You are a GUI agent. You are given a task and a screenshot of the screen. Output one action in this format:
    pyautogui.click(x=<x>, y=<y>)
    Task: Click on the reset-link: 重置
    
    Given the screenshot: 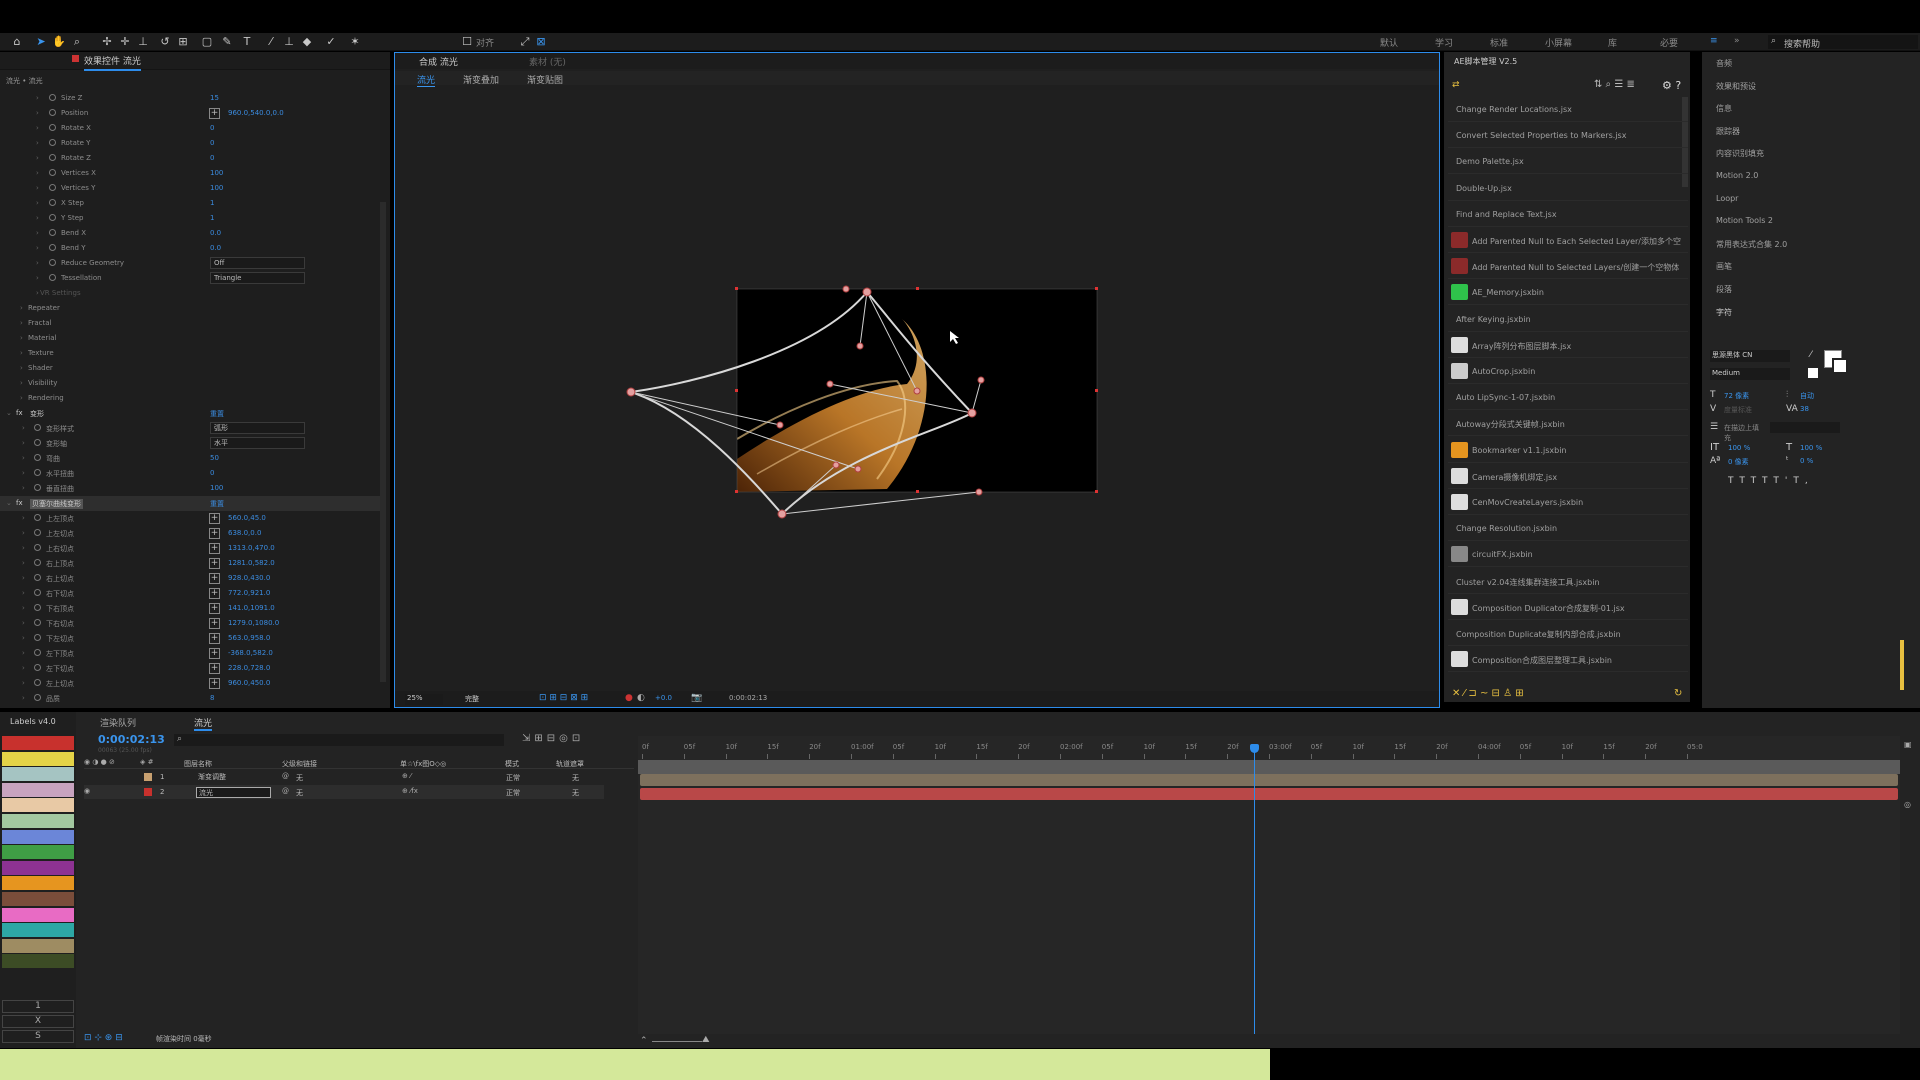 What is the action you would take?
    pyautogui.click(x=217, y=414)
    